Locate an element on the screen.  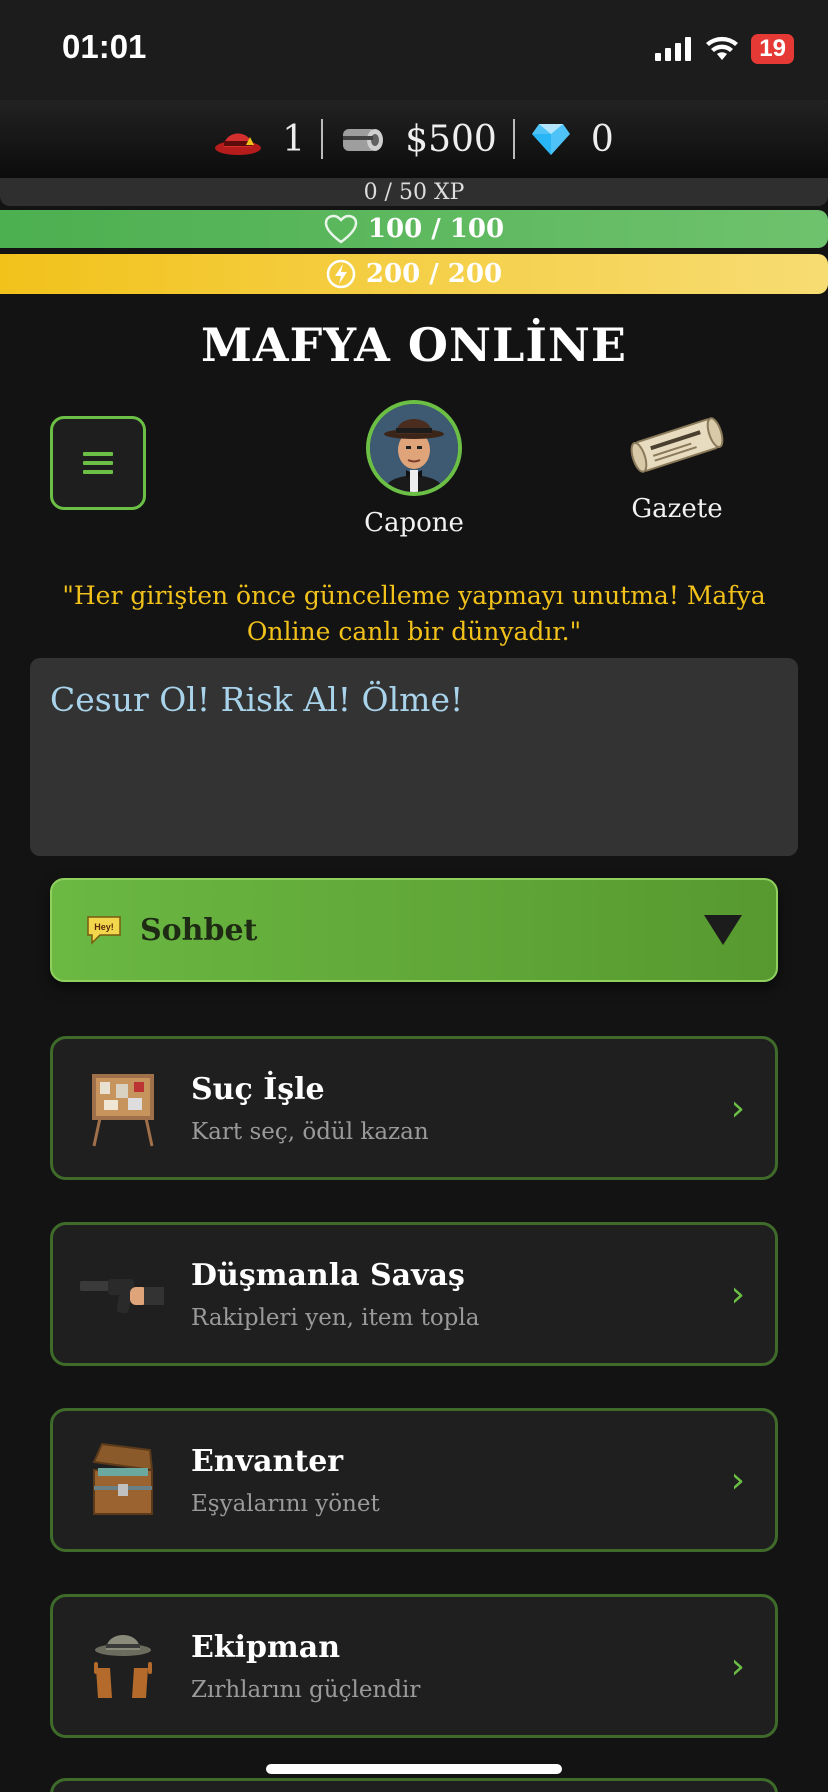
card-title: Envanter is located at coordinates (267, 1461).